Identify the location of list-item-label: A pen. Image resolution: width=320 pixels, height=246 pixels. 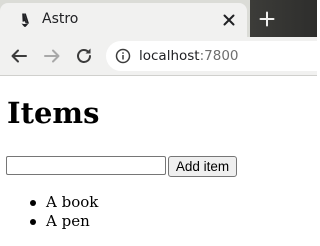
(68, 221).